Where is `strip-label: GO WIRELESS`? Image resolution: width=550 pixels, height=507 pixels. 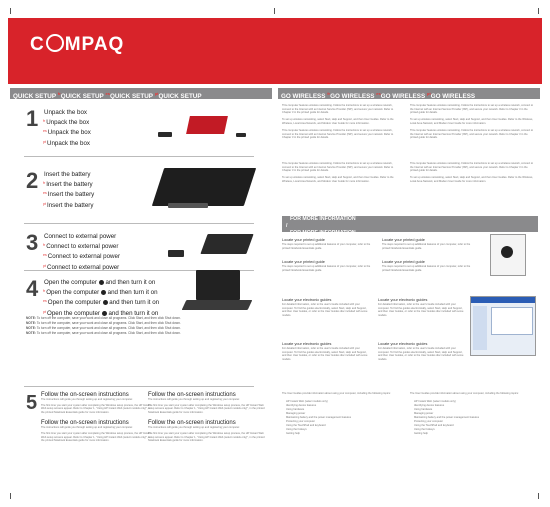
strip-label: GO WIRELESS is located at coordinates (303, 96).